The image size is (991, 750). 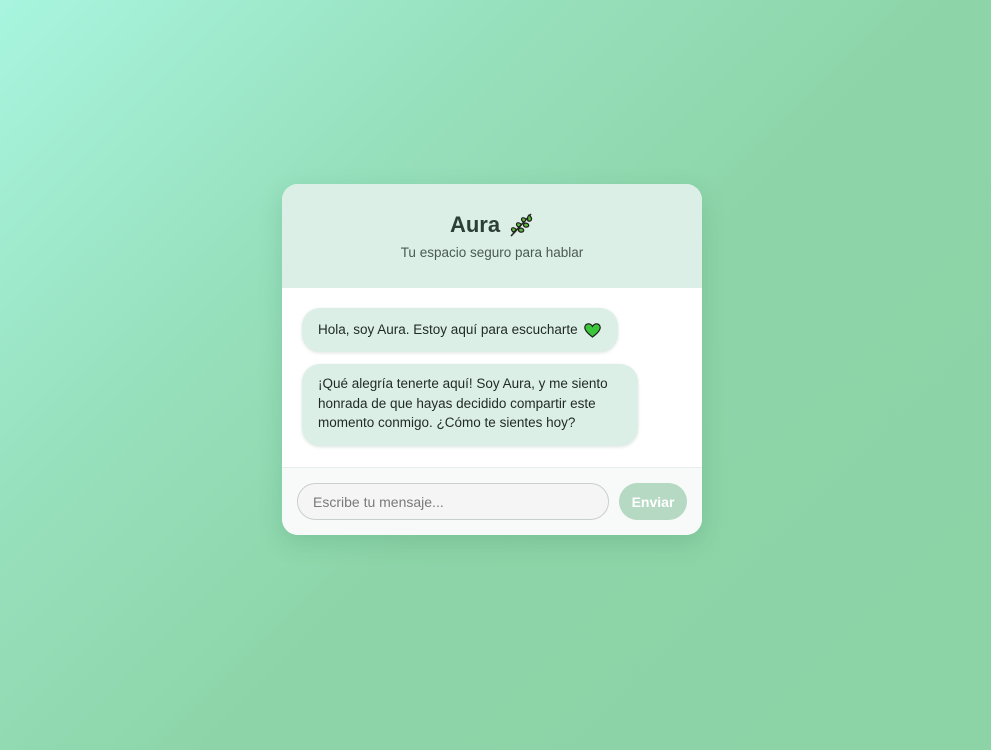 I want to click on app-title: Aura, so click(x=475, y=224).